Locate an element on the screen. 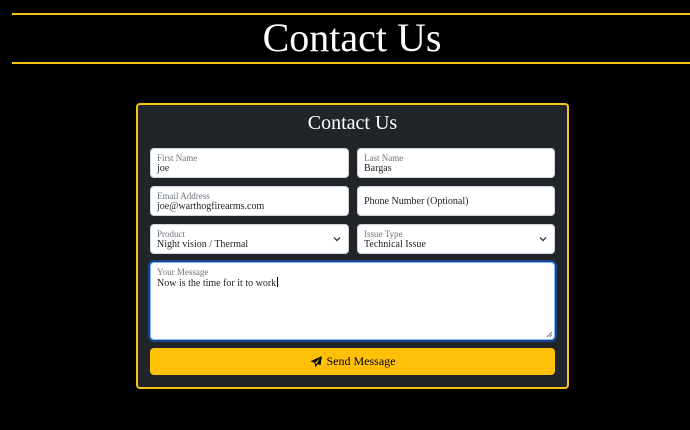 The height and width of the screenshot is (430, 690). text-caret is located at coordinates (278, 282).